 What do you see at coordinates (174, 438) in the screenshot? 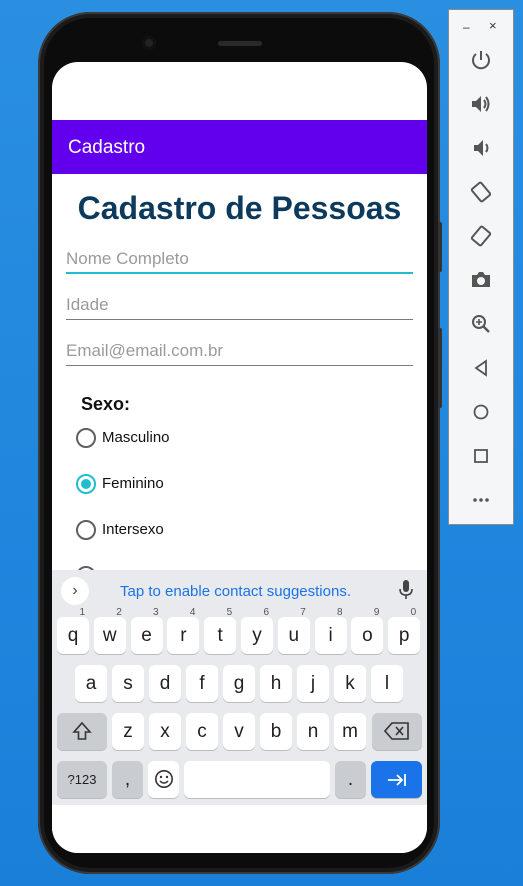
I see `radio-masculino: Masculino` at bounding box center [174, 438].